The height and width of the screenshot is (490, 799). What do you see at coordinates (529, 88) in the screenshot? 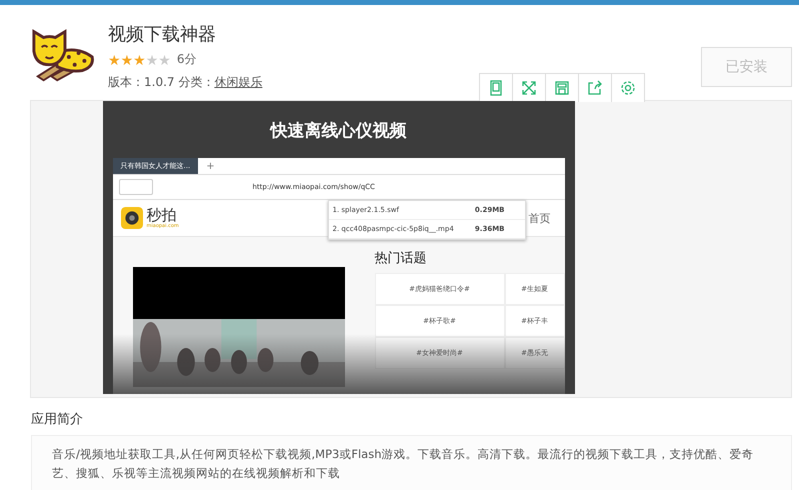
I see `expand-icon` at bounding box center [529, 88].